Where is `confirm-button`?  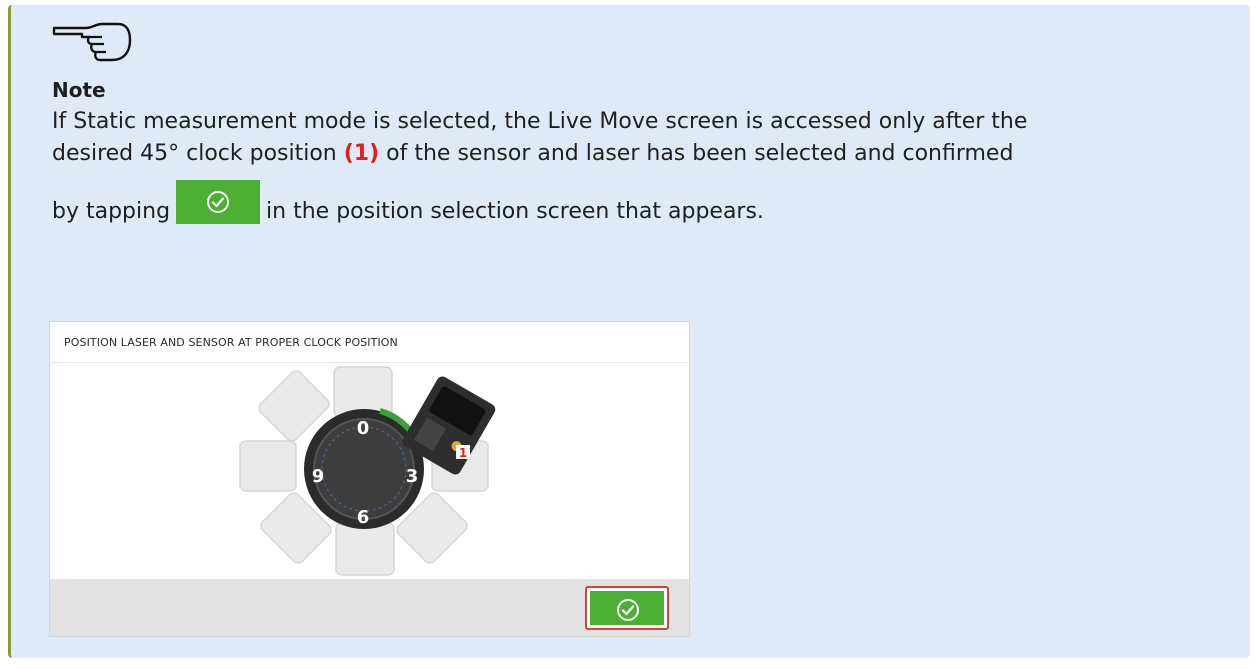 confirm-button is located at coordinates (627, 608).